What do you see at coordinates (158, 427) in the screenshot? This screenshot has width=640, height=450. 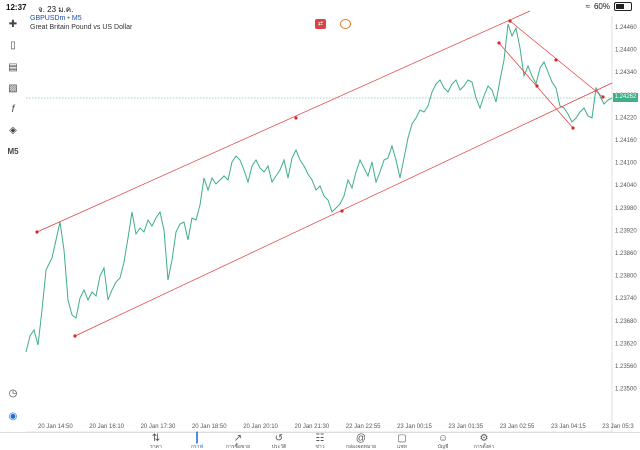 I see `time-tick-label: 20 Jan 17:30` at bounding box center [158, 427].